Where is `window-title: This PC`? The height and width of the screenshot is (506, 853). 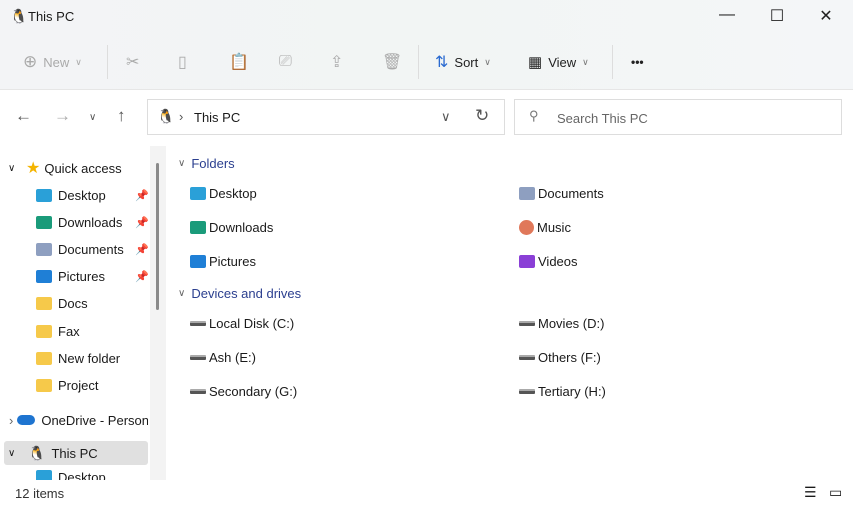 window-title: This PC is located at coordinates (51, 16).